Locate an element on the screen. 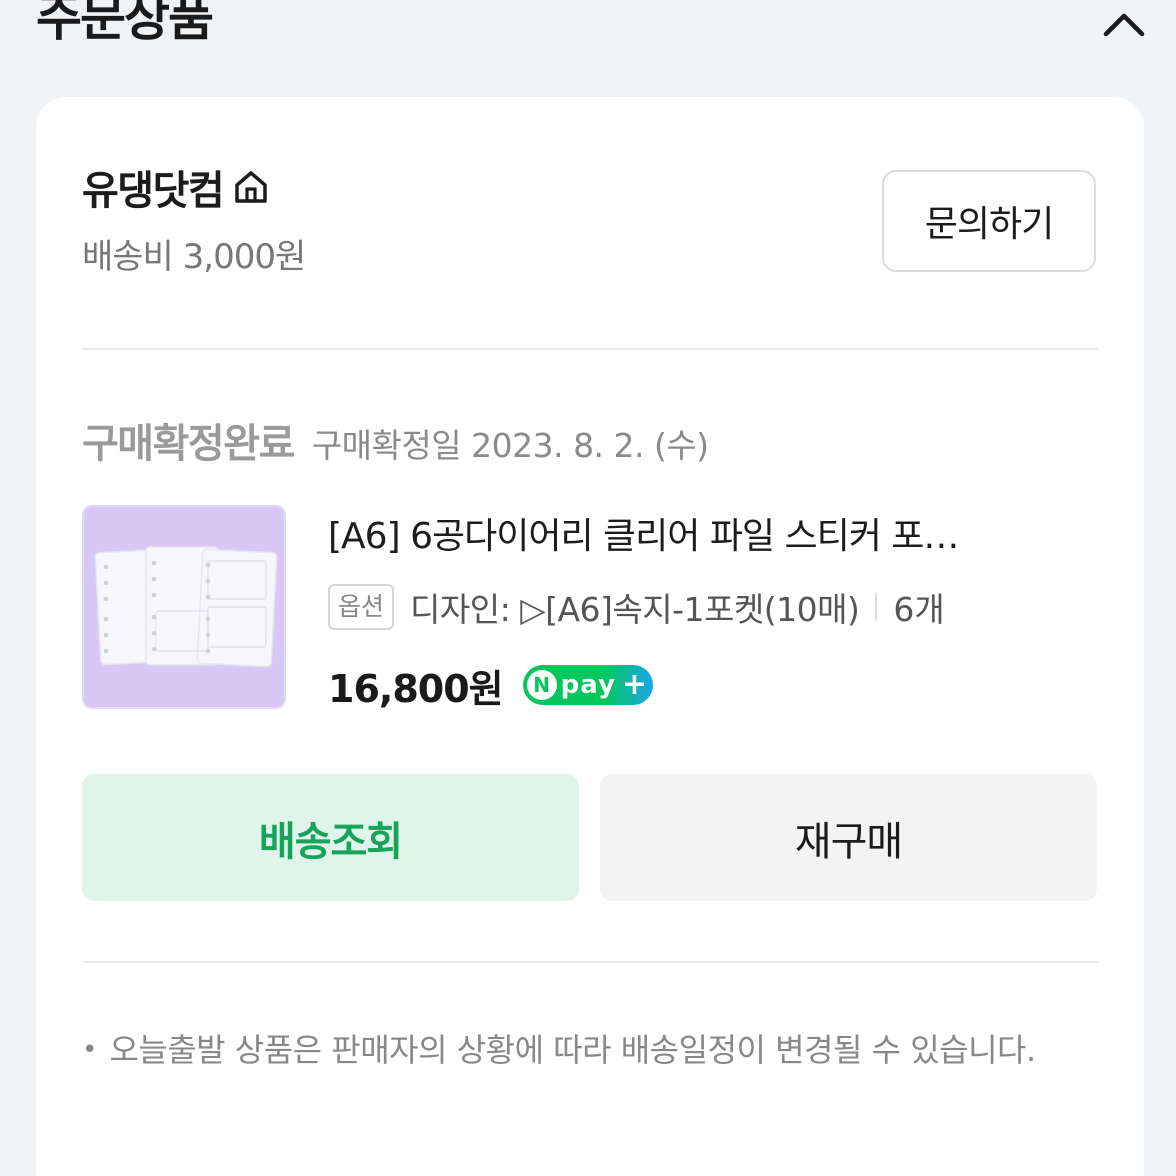 Image resolution: width=1176 pixels, height=1176 pixels. plus-icon: + is located at coordinates (634, 684).